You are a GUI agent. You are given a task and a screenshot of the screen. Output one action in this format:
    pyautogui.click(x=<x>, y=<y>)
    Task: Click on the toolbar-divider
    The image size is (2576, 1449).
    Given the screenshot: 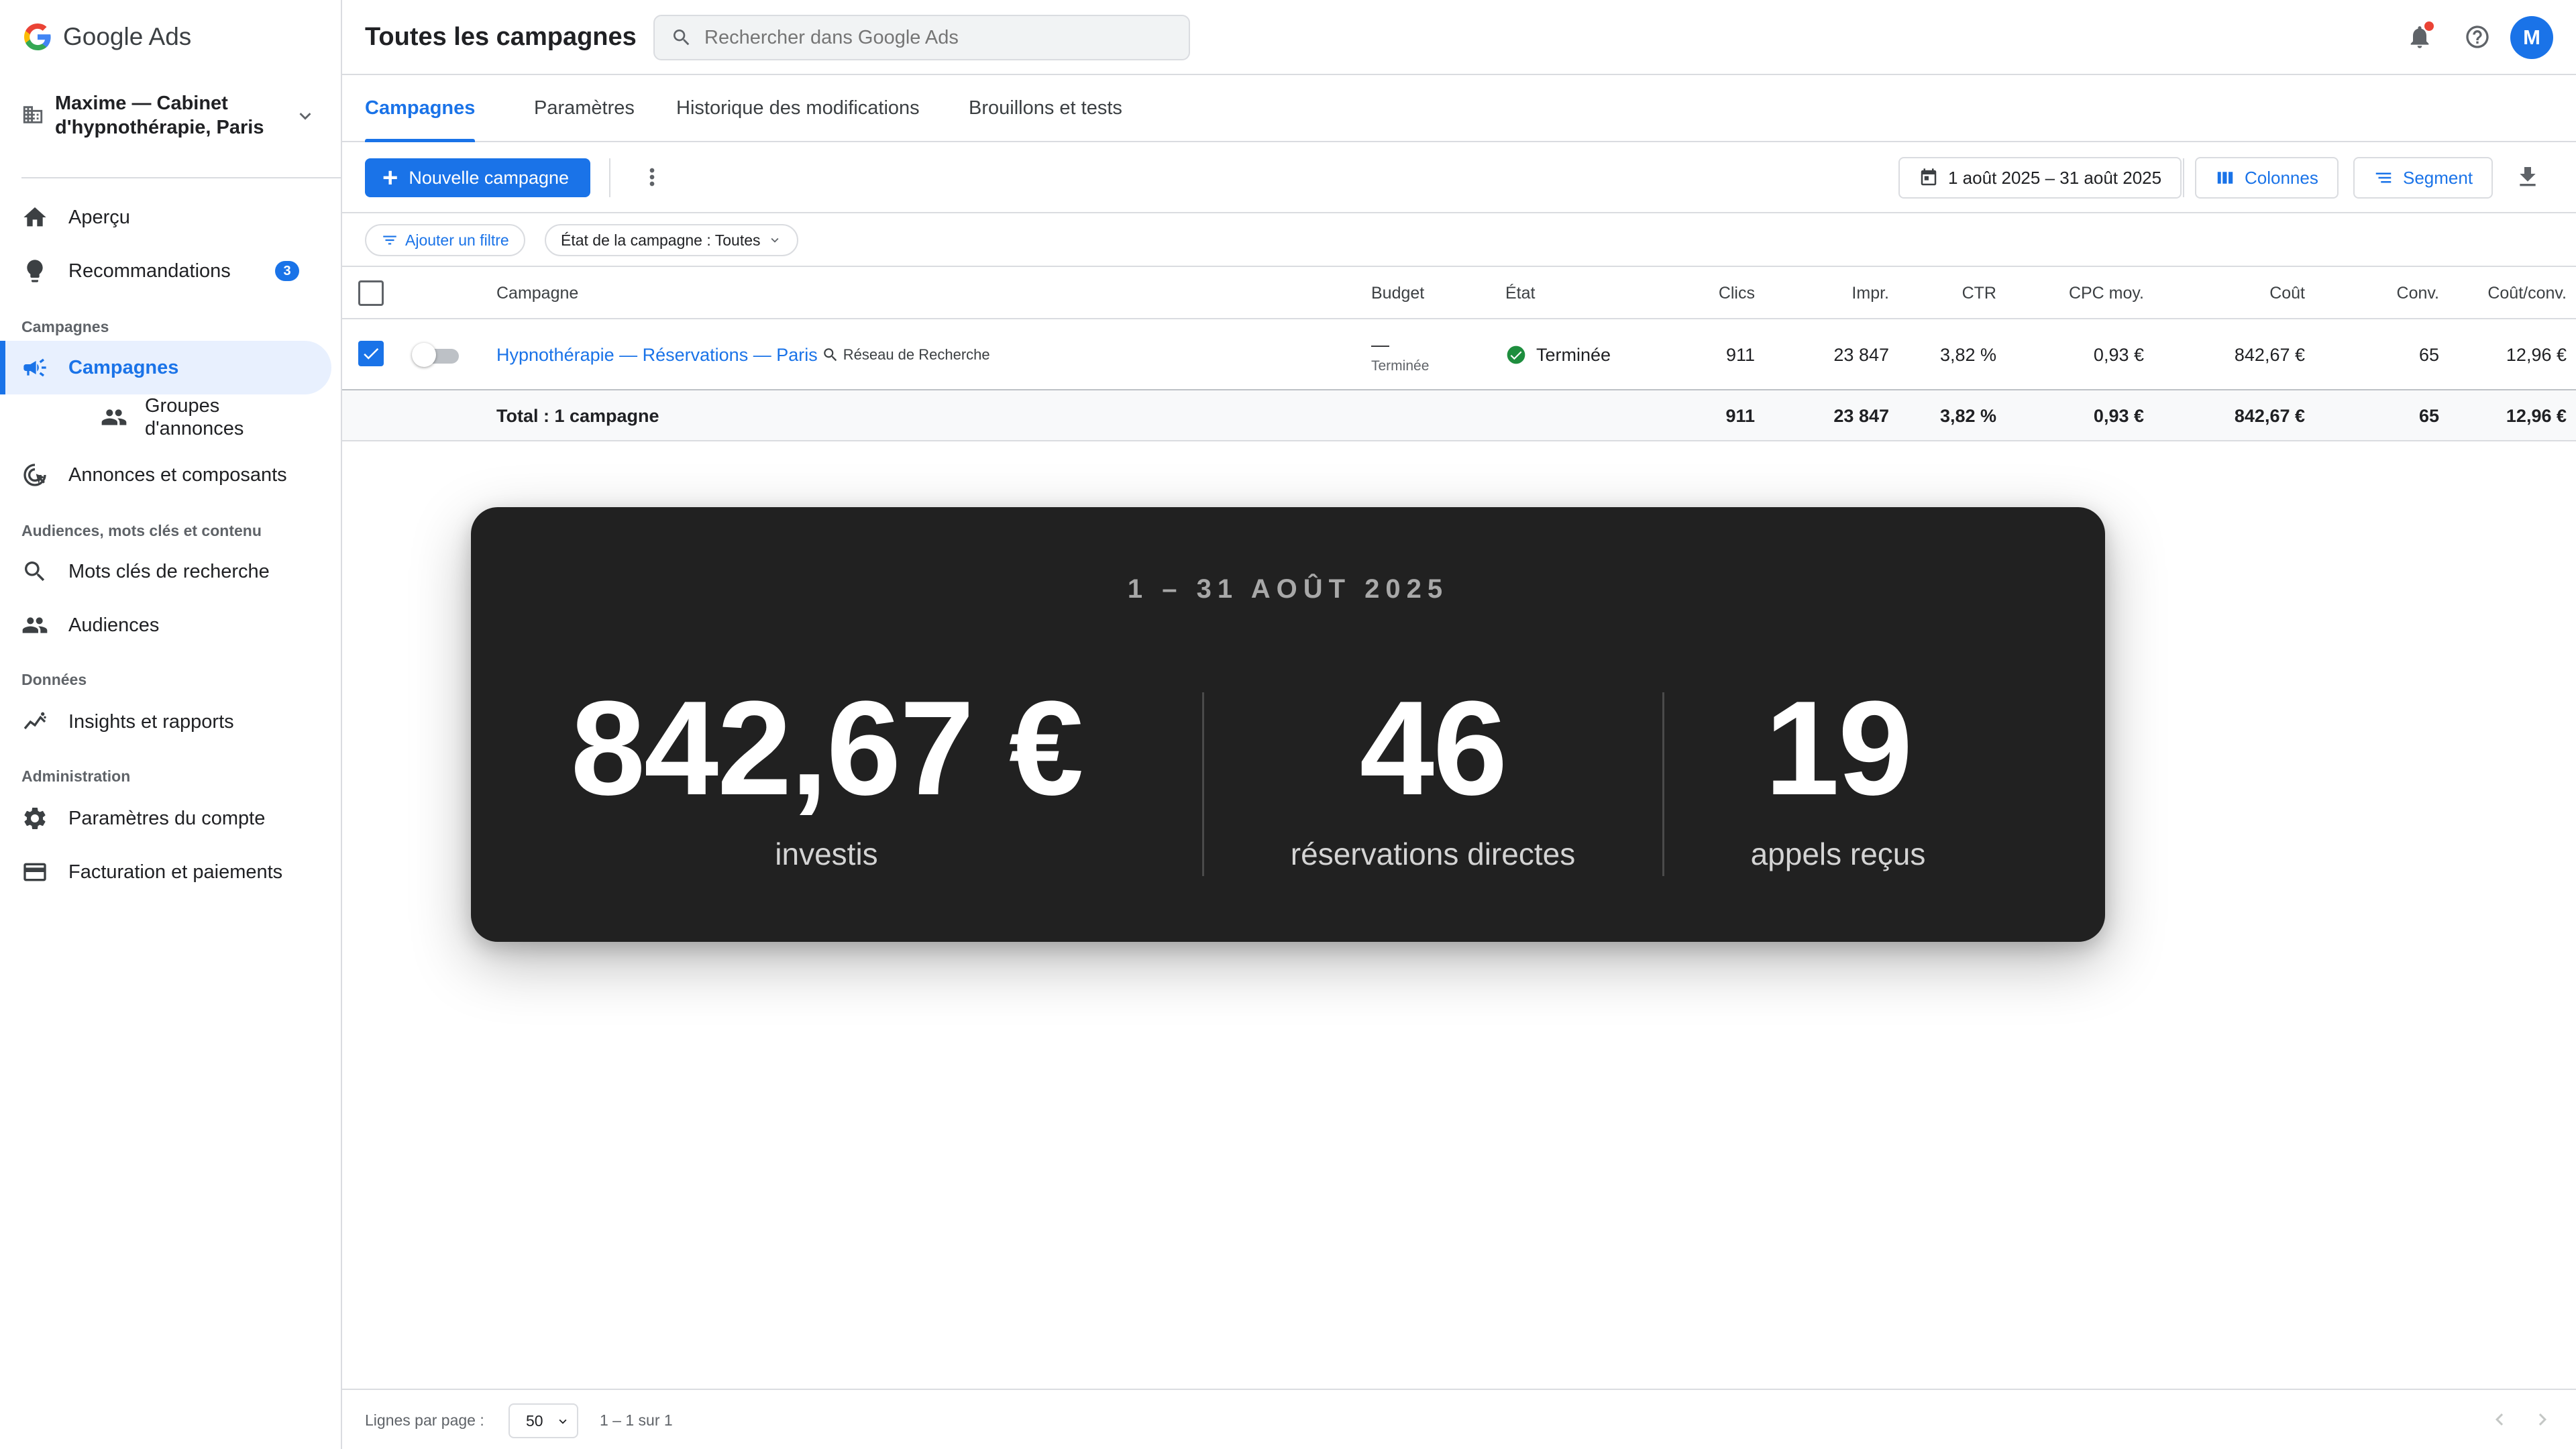 What is the action you would take?
    pyautogui.click(x=609, y=177)
    